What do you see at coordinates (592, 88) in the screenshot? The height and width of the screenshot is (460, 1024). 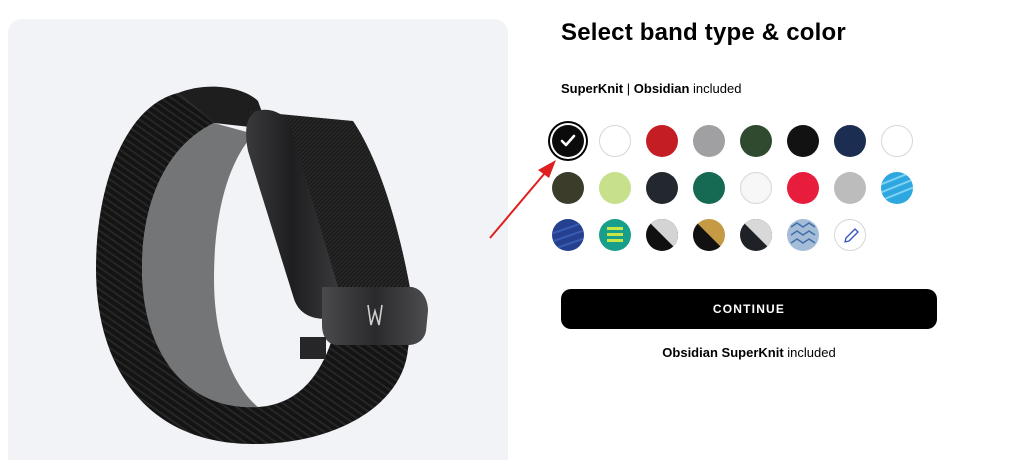 I see `selected-band-type: SuperKnit` at bounding box center [592, 88].